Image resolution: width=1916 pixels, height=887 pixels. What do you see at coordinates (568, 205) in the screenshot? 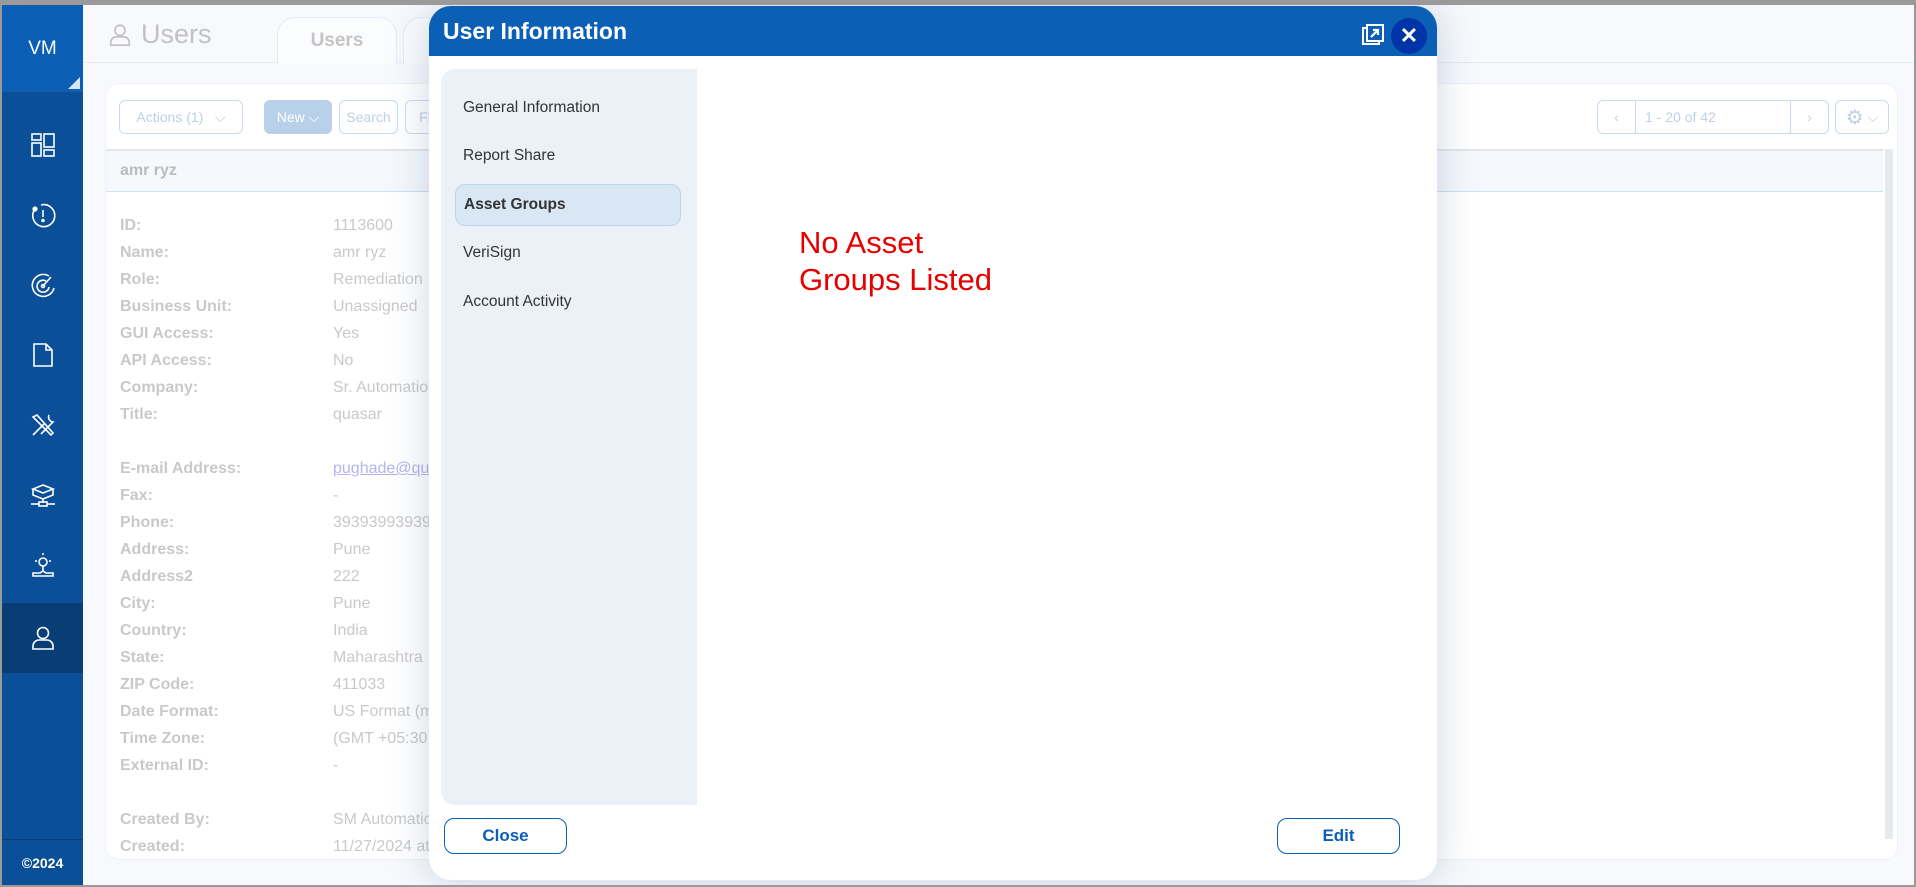
I see `nav-asset-groups: Asset Groups` at bounding box center [568, 205].